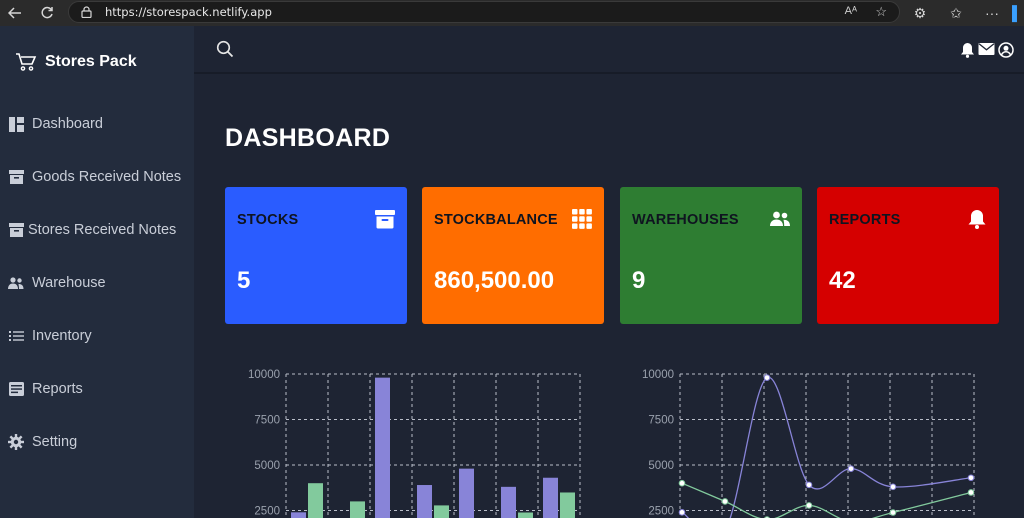 The height and width of the screenshot is (518, 1024). What do you see at coordinates (484, 12) in the screenshot?
I see `address-bar: https://storespack.netlify.app Aᴬ ☆` at bounding box center [484, 12].